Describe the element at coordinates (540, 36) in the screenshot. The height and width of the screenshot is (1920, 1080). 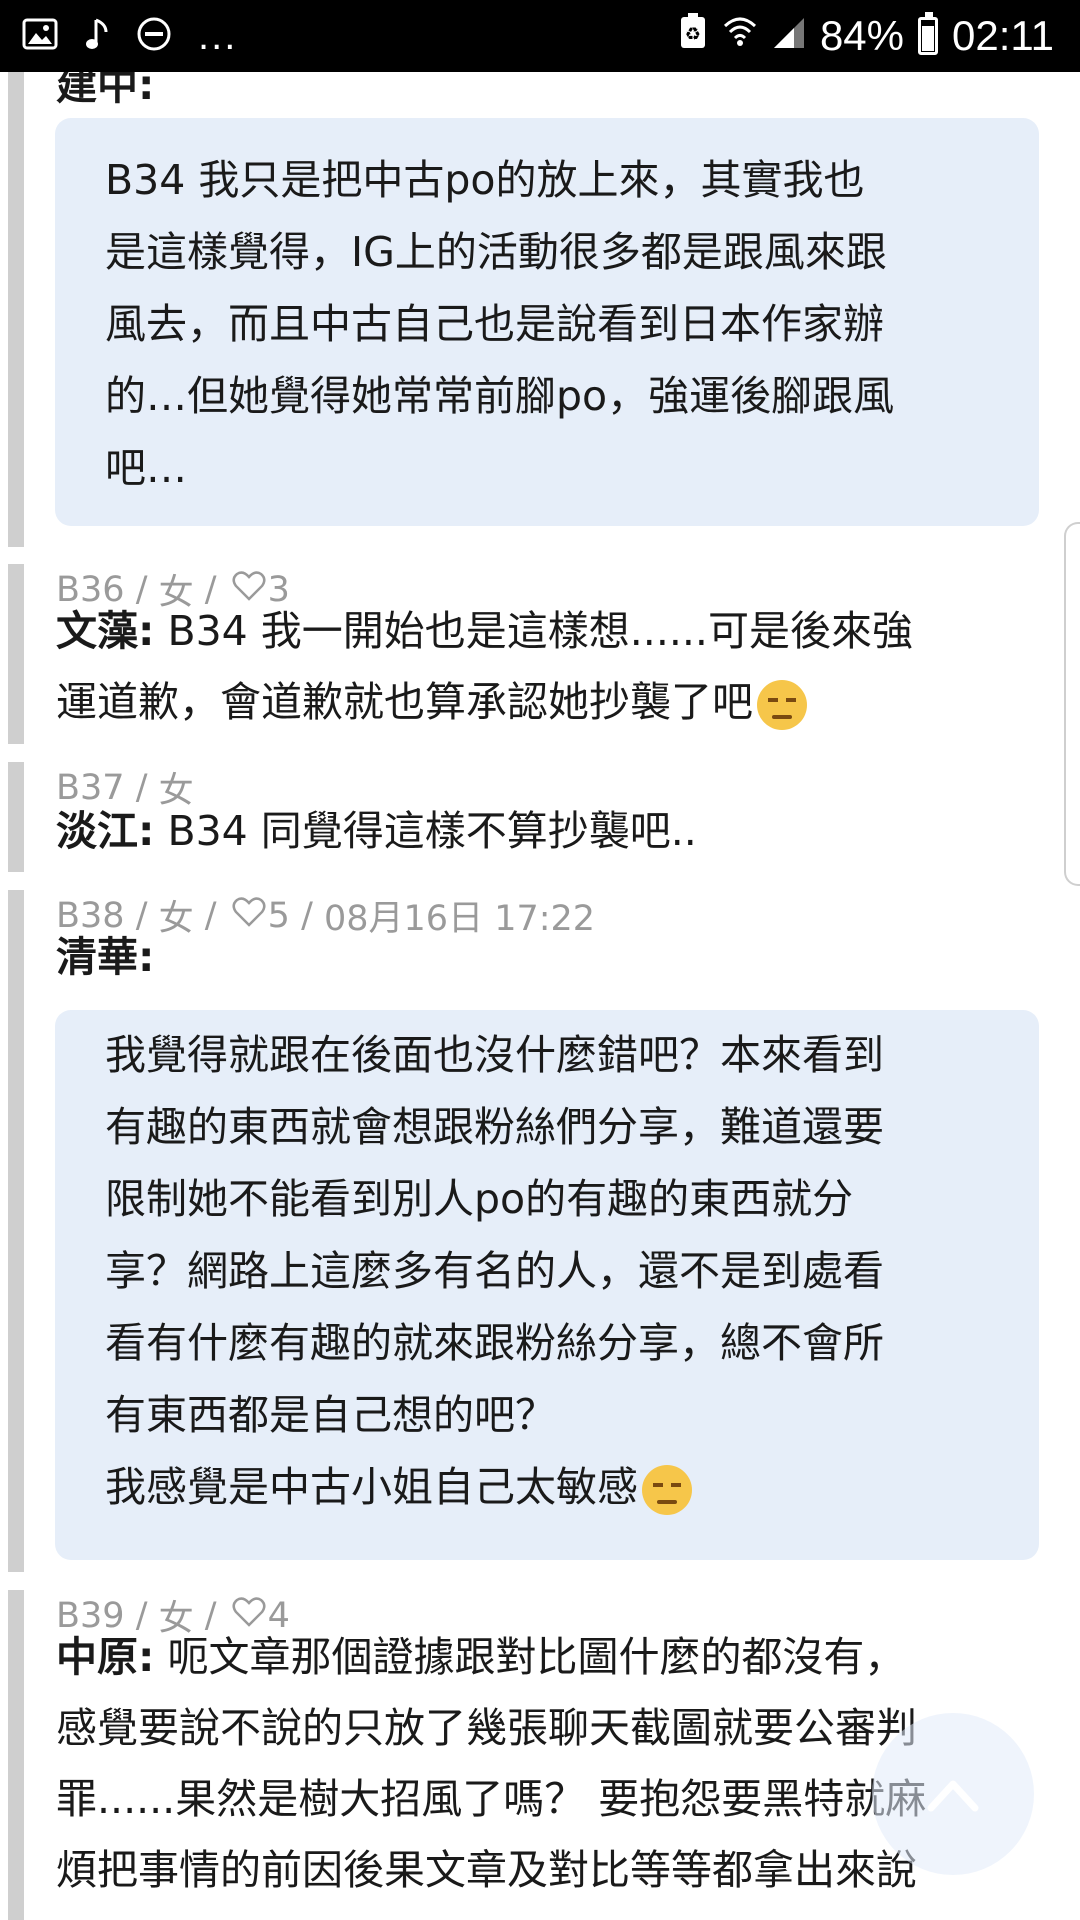
I see `status-bar: ... ♻ 84% 02:11` at that location.